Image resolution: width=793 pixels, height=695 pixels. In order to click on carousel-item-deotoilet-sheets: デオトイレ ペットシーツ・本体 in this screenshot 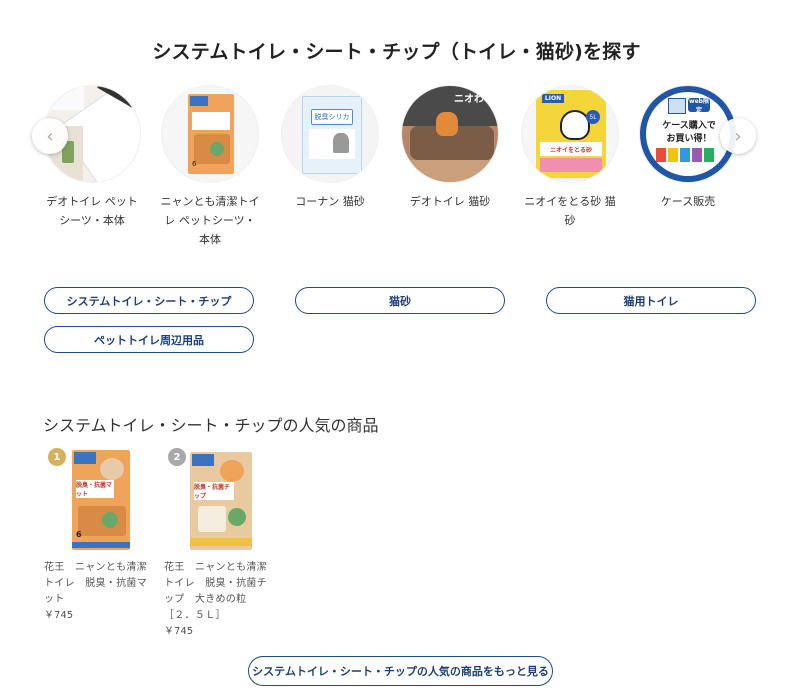, I will do `click(92, 158)`.